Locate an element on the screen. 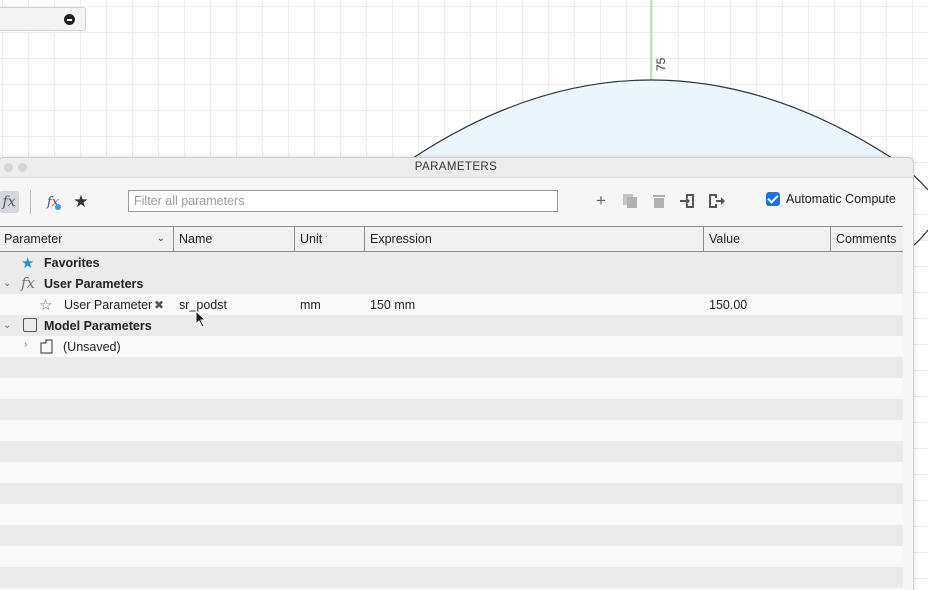 The width and height of the screenshot is (928, 590). parameter-value: 150.00 is located at coordinates (728, 305).